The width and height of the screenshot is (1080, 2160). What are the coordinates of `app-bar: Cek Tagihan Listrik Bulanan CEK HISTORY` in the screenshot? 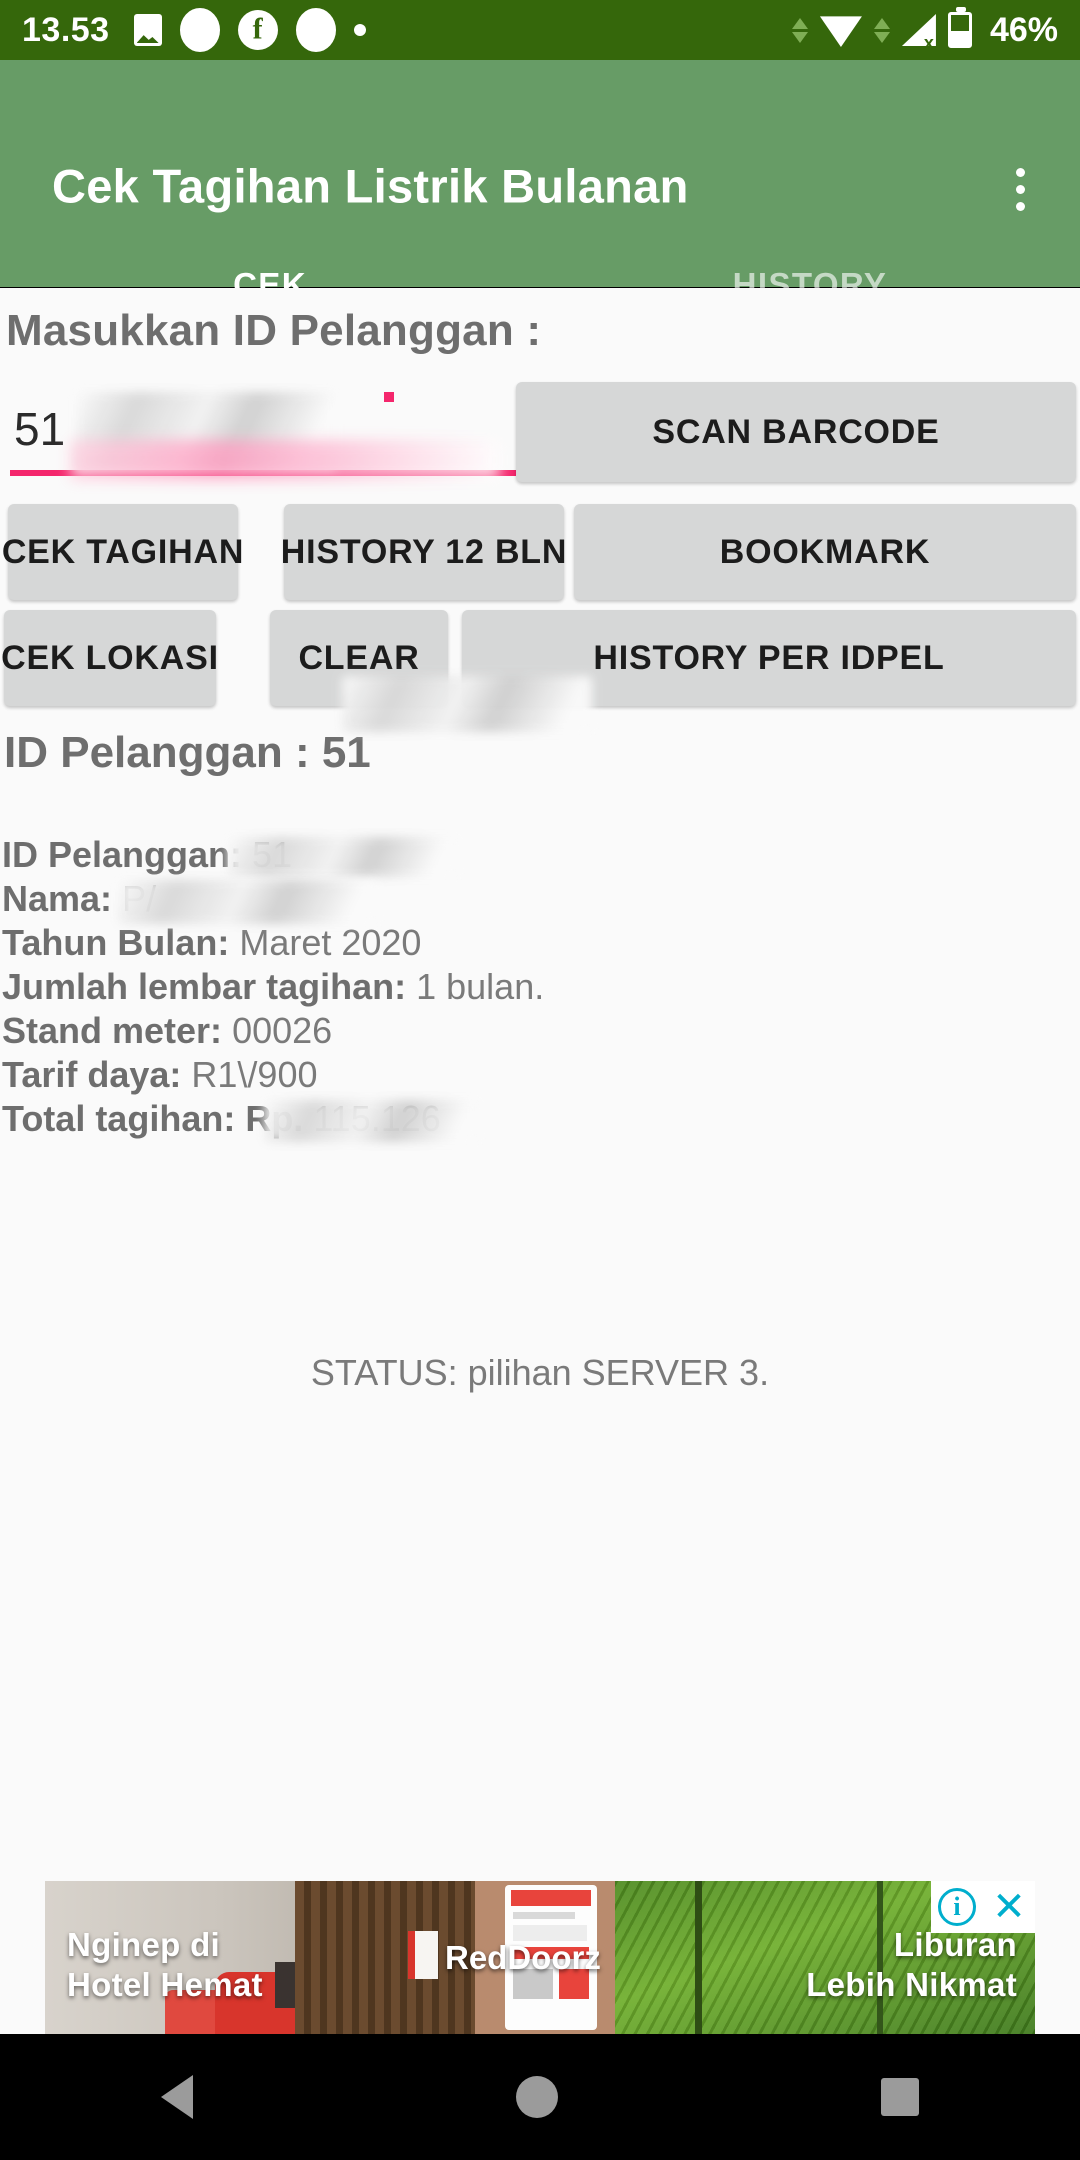 It's located at (540, 204).